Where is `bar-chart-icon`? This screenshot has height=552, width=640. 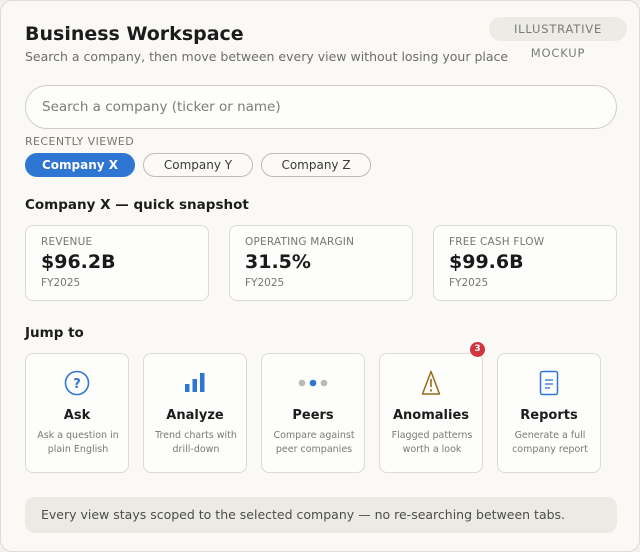
bar-chart-icon is located at coordinates (195, 383).